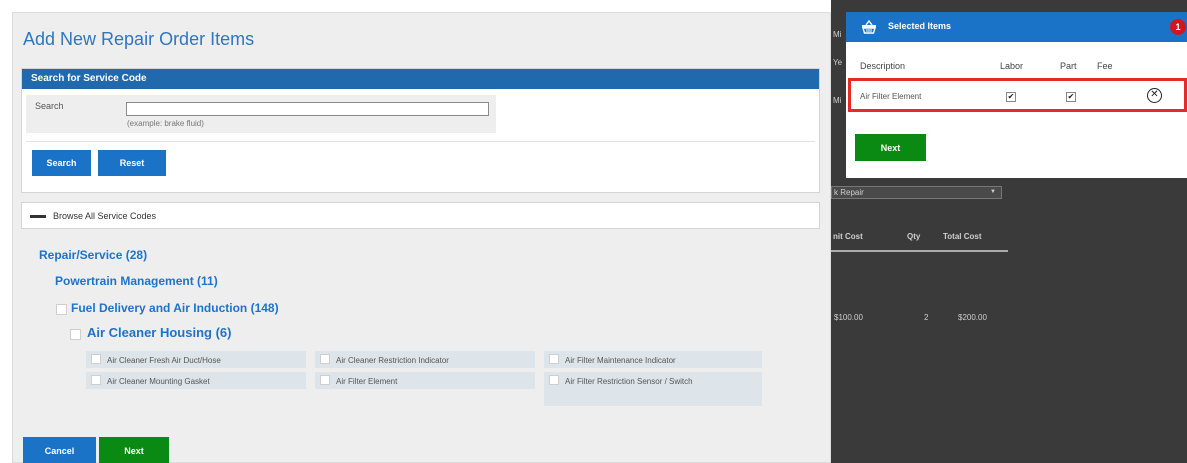  Describe the element at coordinates (175, 308) in the screenshot. I see `tree-node-fuel-delivery: Fuel Delivery and Air Induction (148)` at that location.